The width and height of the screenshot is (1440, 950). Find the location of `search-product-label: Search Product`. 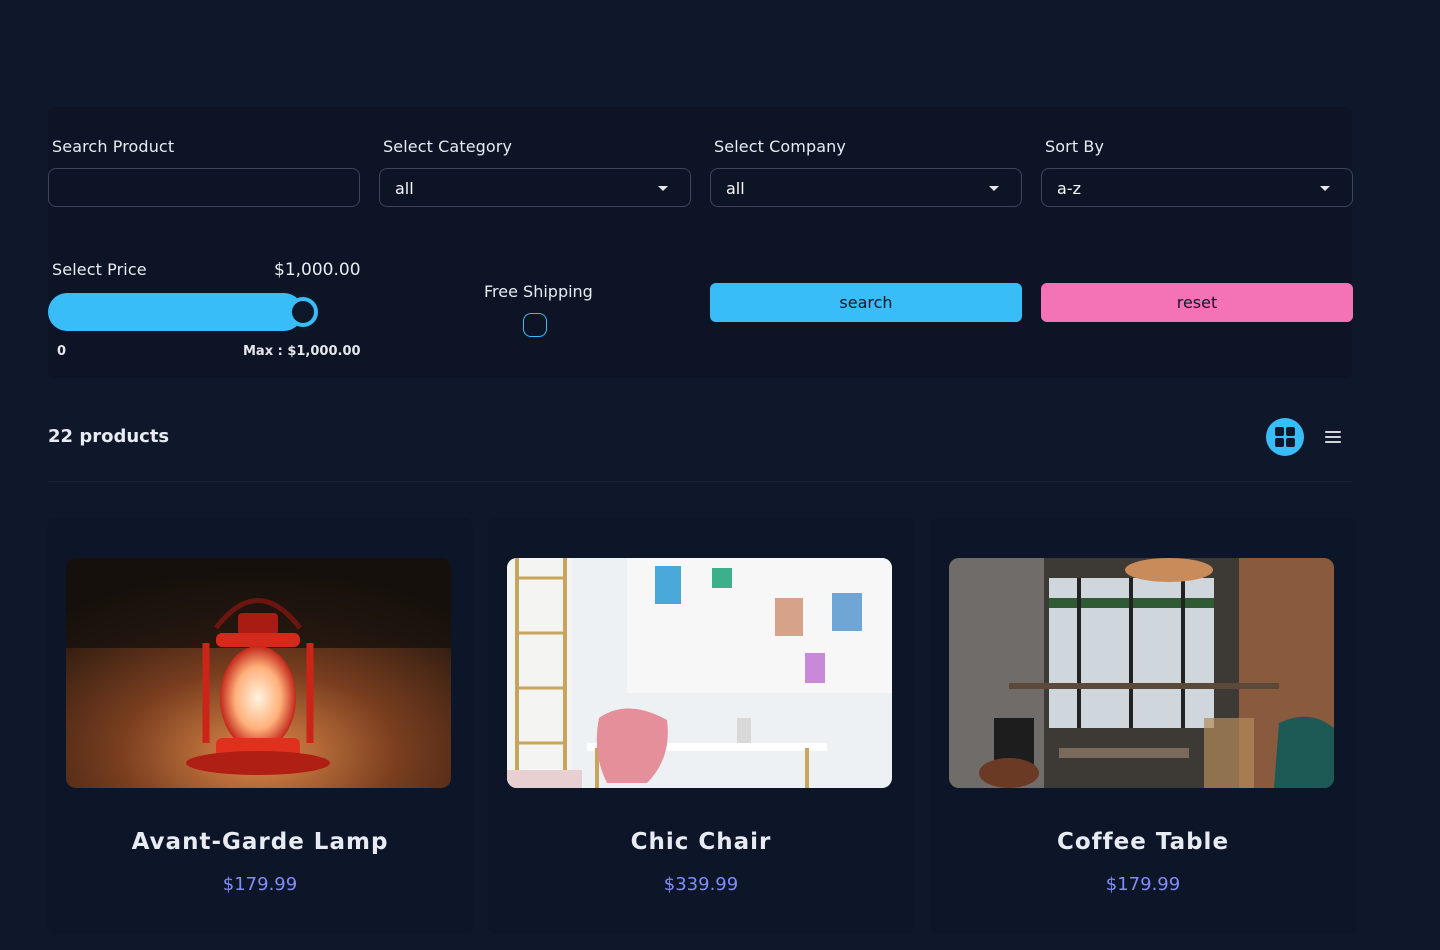

search-product-label: Search Product is located at coordinates (113, 146).